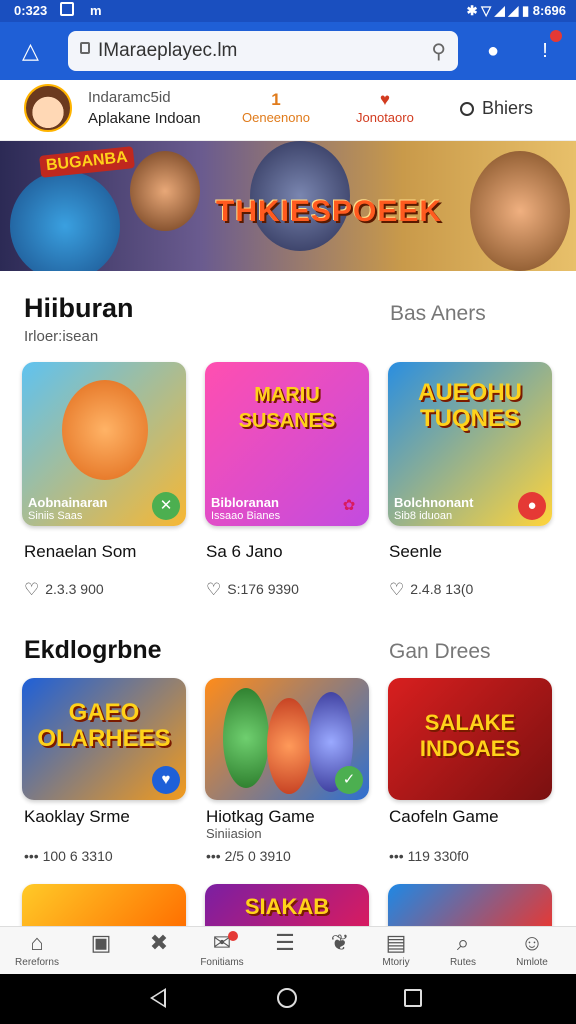 Image resolution: width=576 pixels, height=1024 pixels. I want to click on game-name: Seenle, so click(415, 552).